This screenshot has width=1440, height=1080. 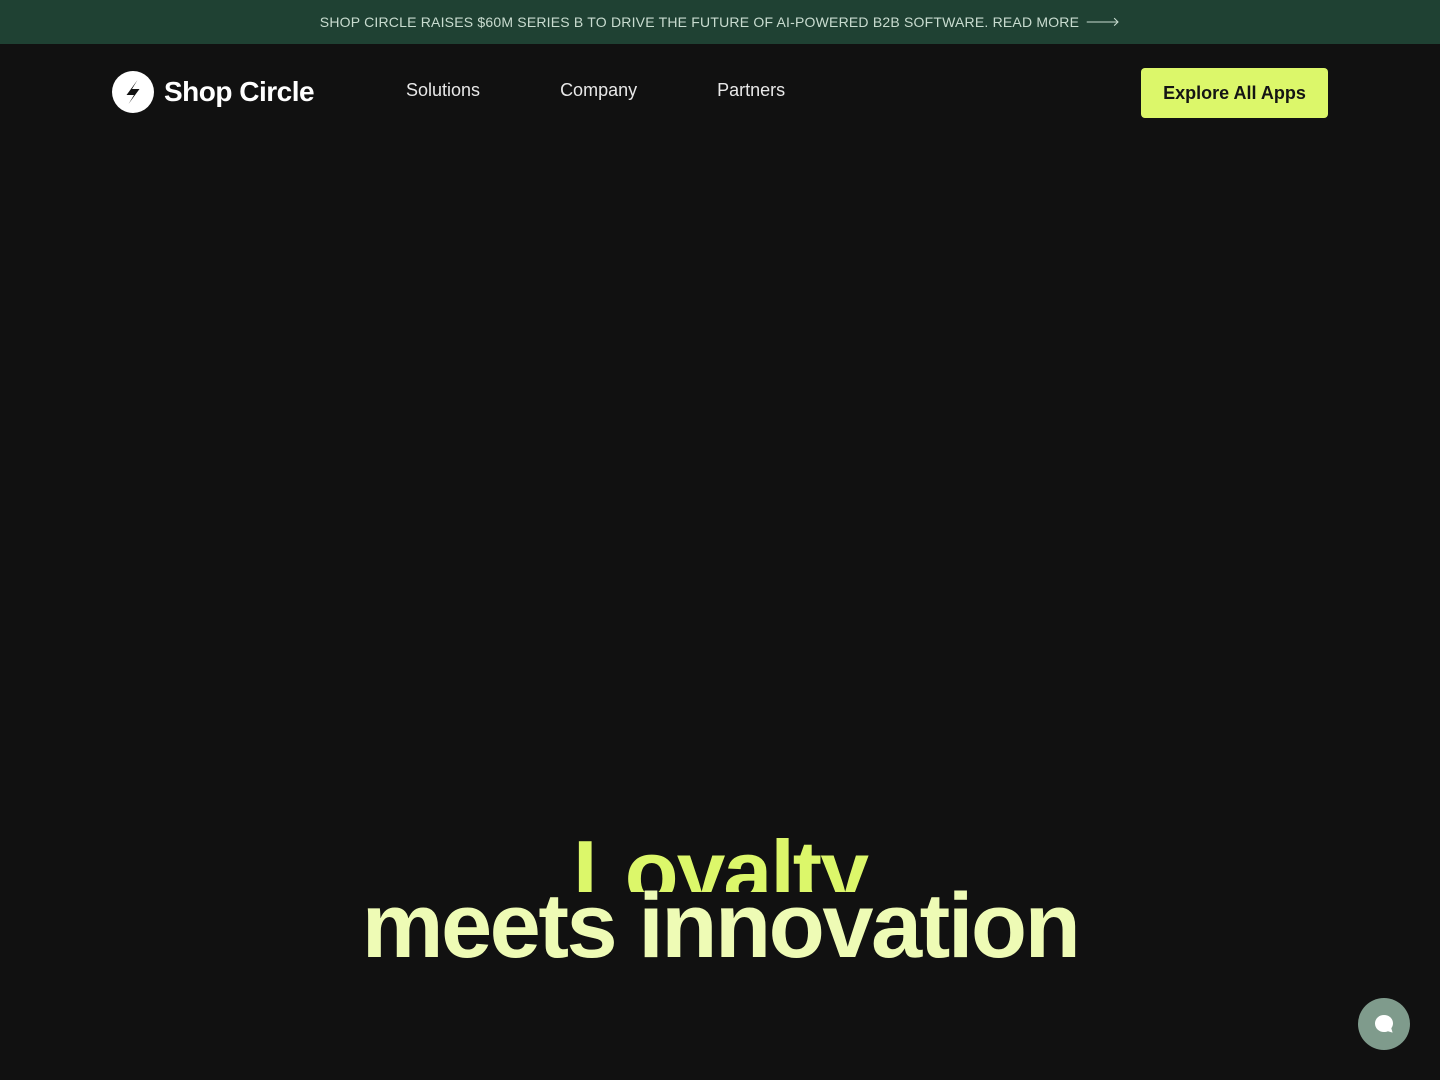 What do you see at coordinates (598, 90) in the screenshot?
I see `nav-item-company: Company` at bounding box center [598, 90].